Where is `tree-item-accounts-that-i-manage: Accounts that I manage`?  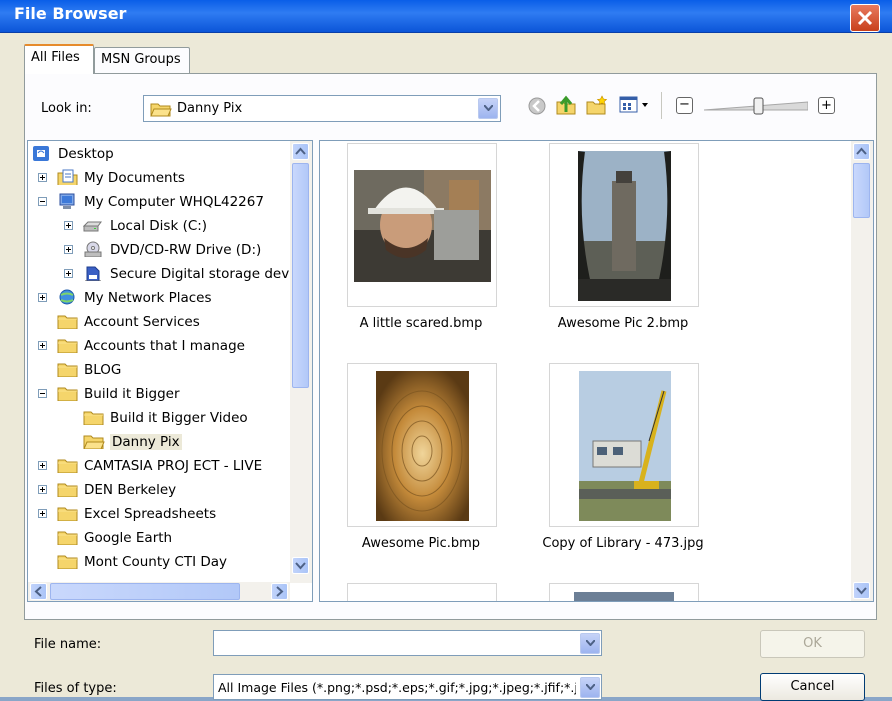 tree-item-accounts-that-i-manage: Accounts that I manage is located at coordinates (158, 346).